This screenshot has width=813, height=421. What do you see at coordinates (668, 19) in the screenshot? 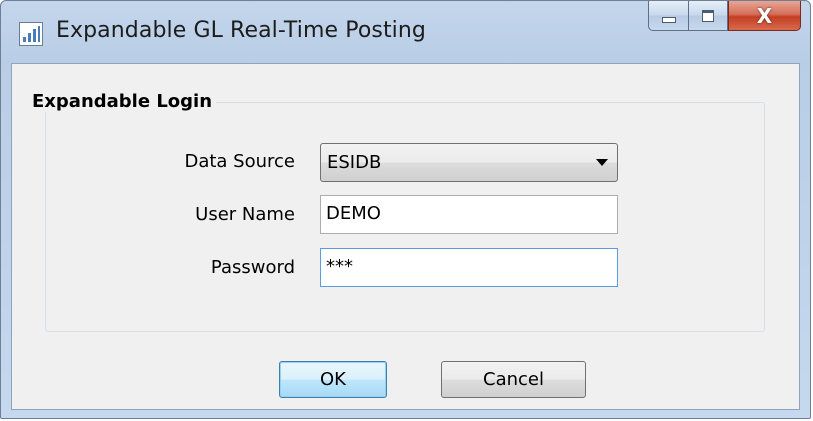
I see `minimize-icon` at bounding box center [668, 19].